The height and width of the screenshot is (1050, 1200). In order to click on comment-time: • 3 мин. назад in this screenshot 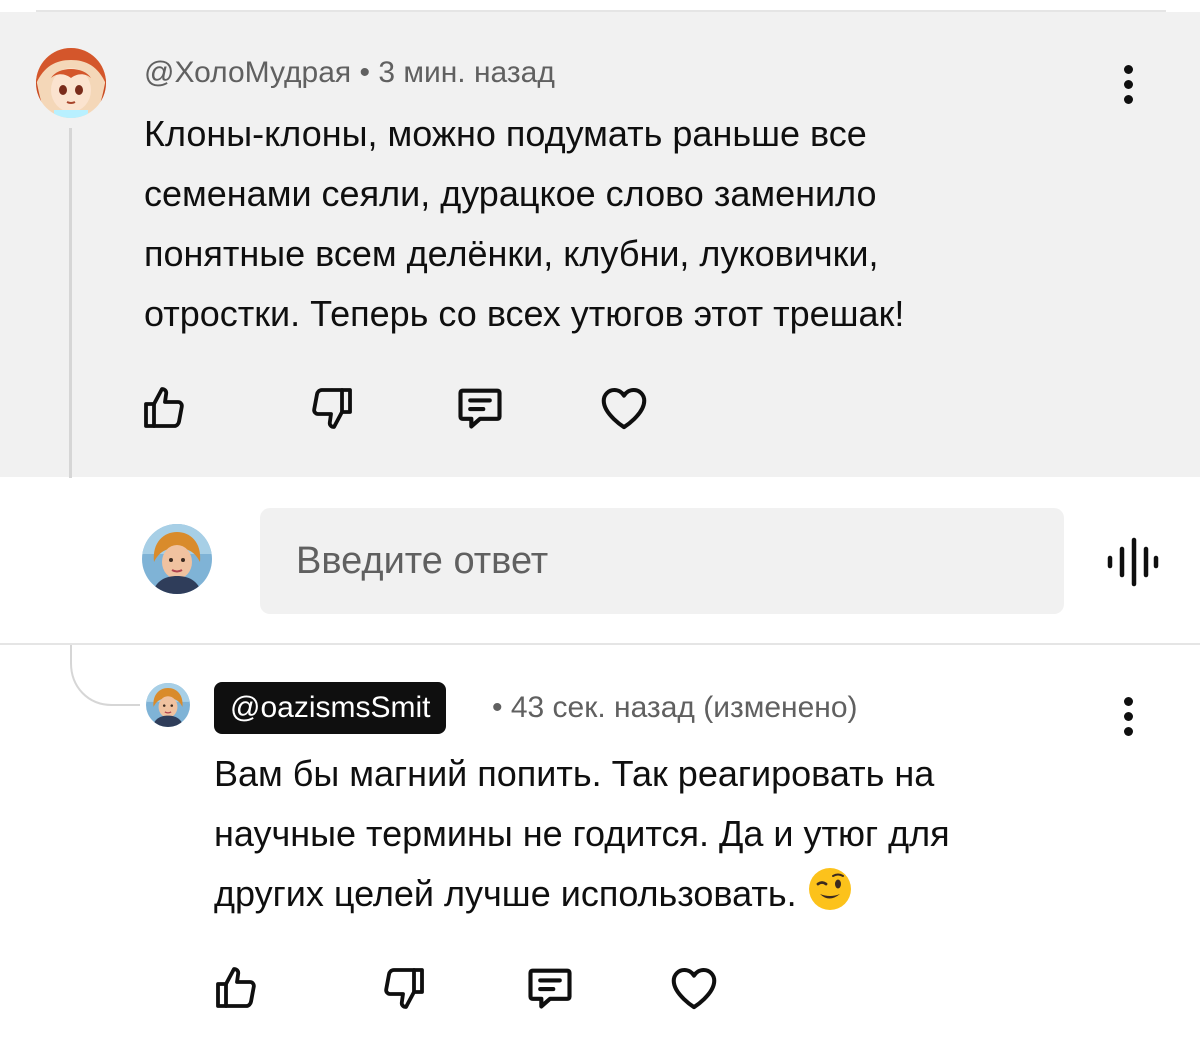, I will do `click(457, 72)`.